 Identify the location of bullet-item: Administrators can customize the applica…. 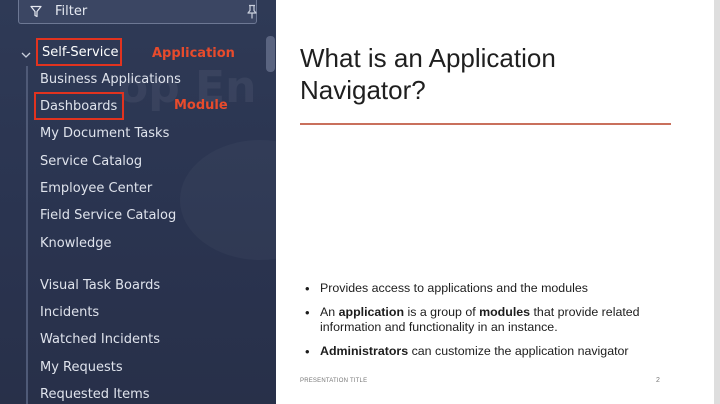
(489, 351).